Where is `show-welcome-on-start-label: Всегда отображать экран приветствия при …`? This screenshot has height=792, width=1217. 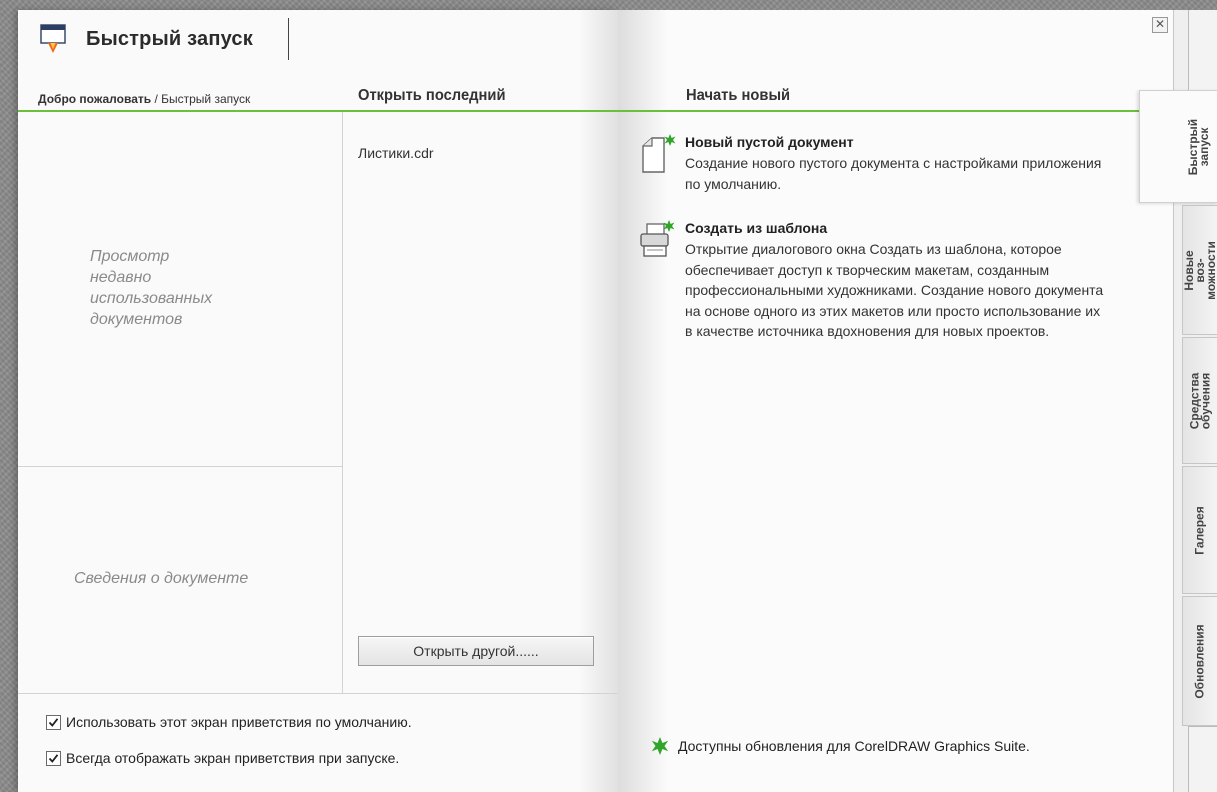 show-welcome-on-start-label: Всегда отображать экран приветствия при … is located at coordinates (232, 758).